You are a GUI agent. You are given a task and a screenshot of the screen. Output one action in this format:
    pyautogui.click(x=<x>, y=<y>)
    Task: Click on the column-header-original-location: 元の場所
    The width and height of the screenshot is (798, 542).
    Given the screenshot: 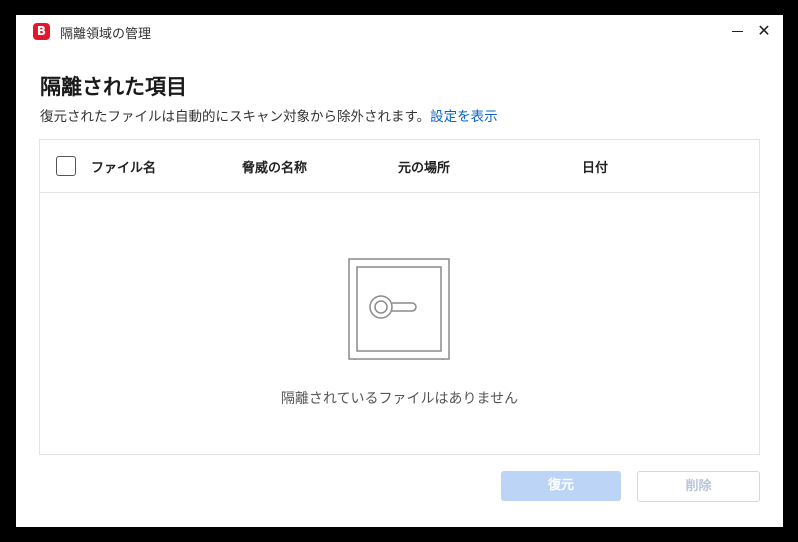 What is the action you would take?
    pyautogui.click(x=424, y=166)
    